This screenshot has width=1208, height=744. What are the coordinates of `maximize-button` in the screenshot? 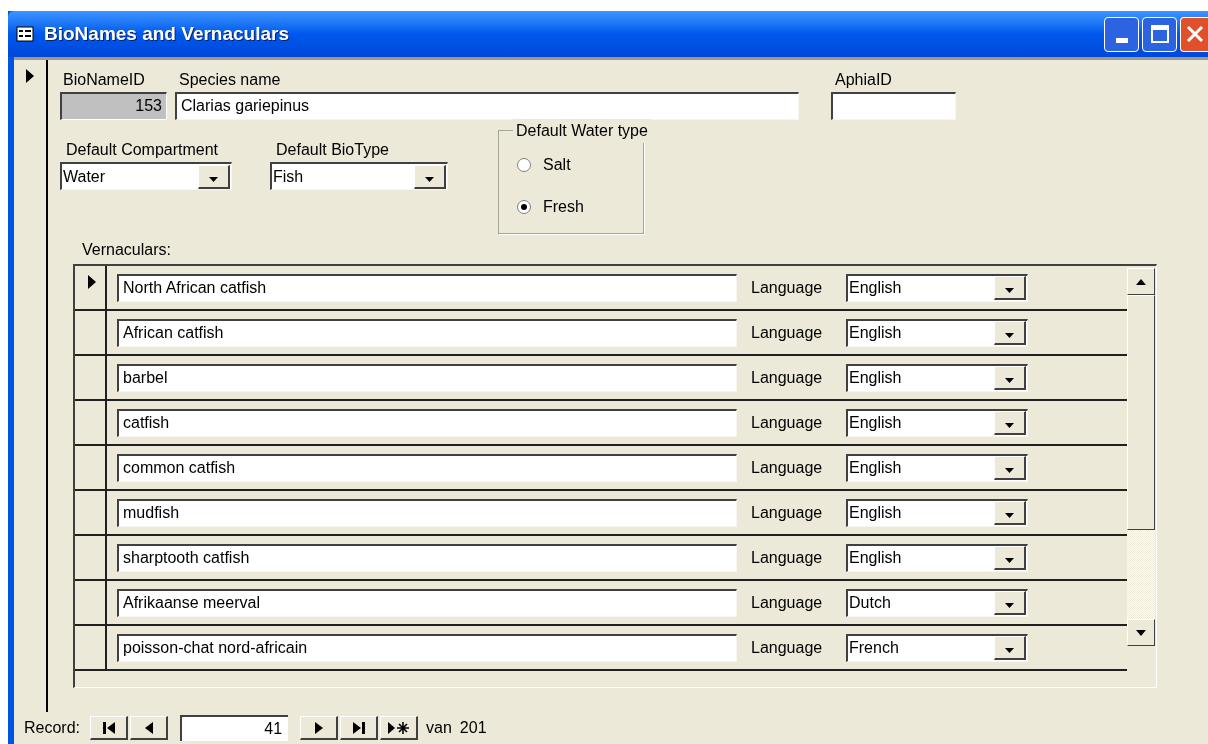 It's located at (1159, 34).